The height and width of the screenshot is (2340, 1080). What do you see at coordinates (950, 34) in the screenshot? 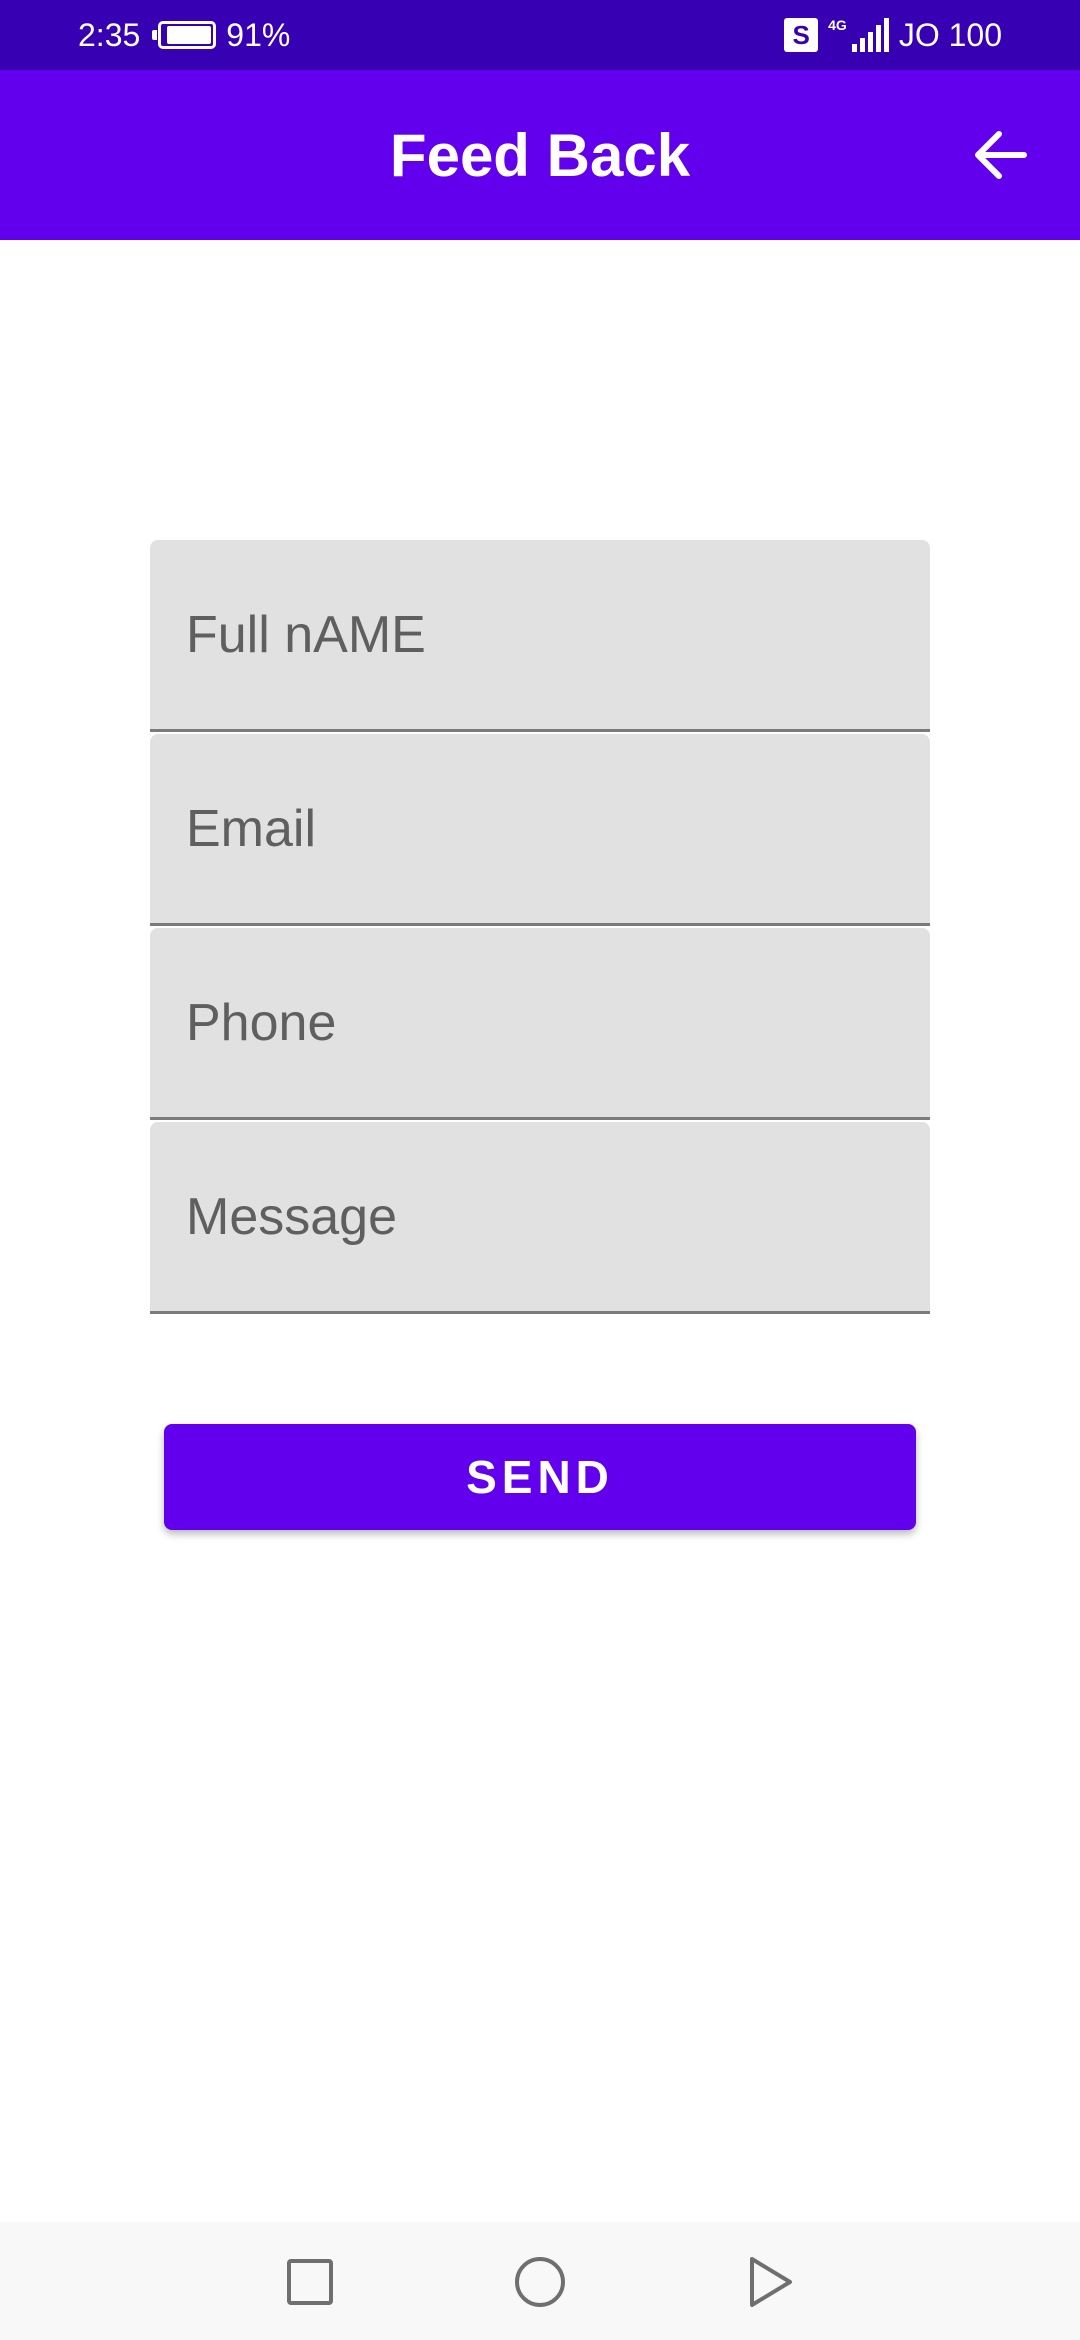
I see `carrier-name: JO 100` at bounding box center [950, 34].